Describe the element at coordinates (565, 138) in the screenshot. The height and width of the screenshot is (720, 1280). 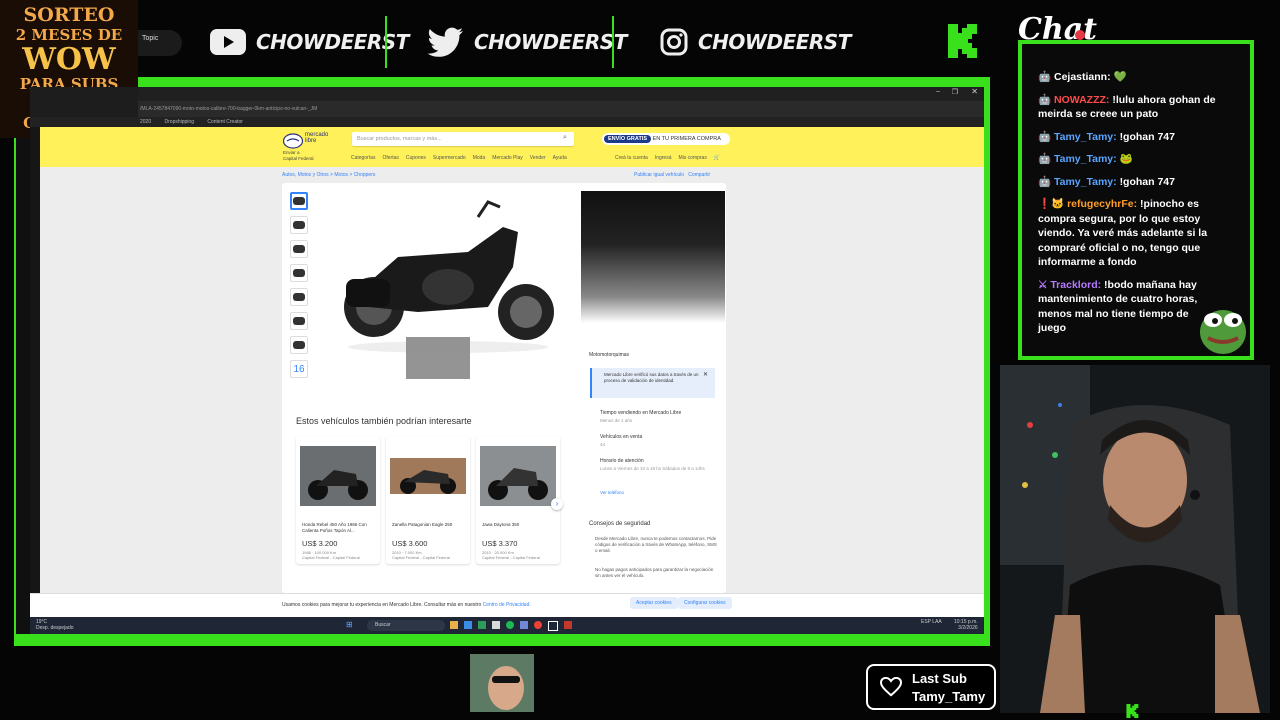
I see `search-icon: ⌕` at that location.